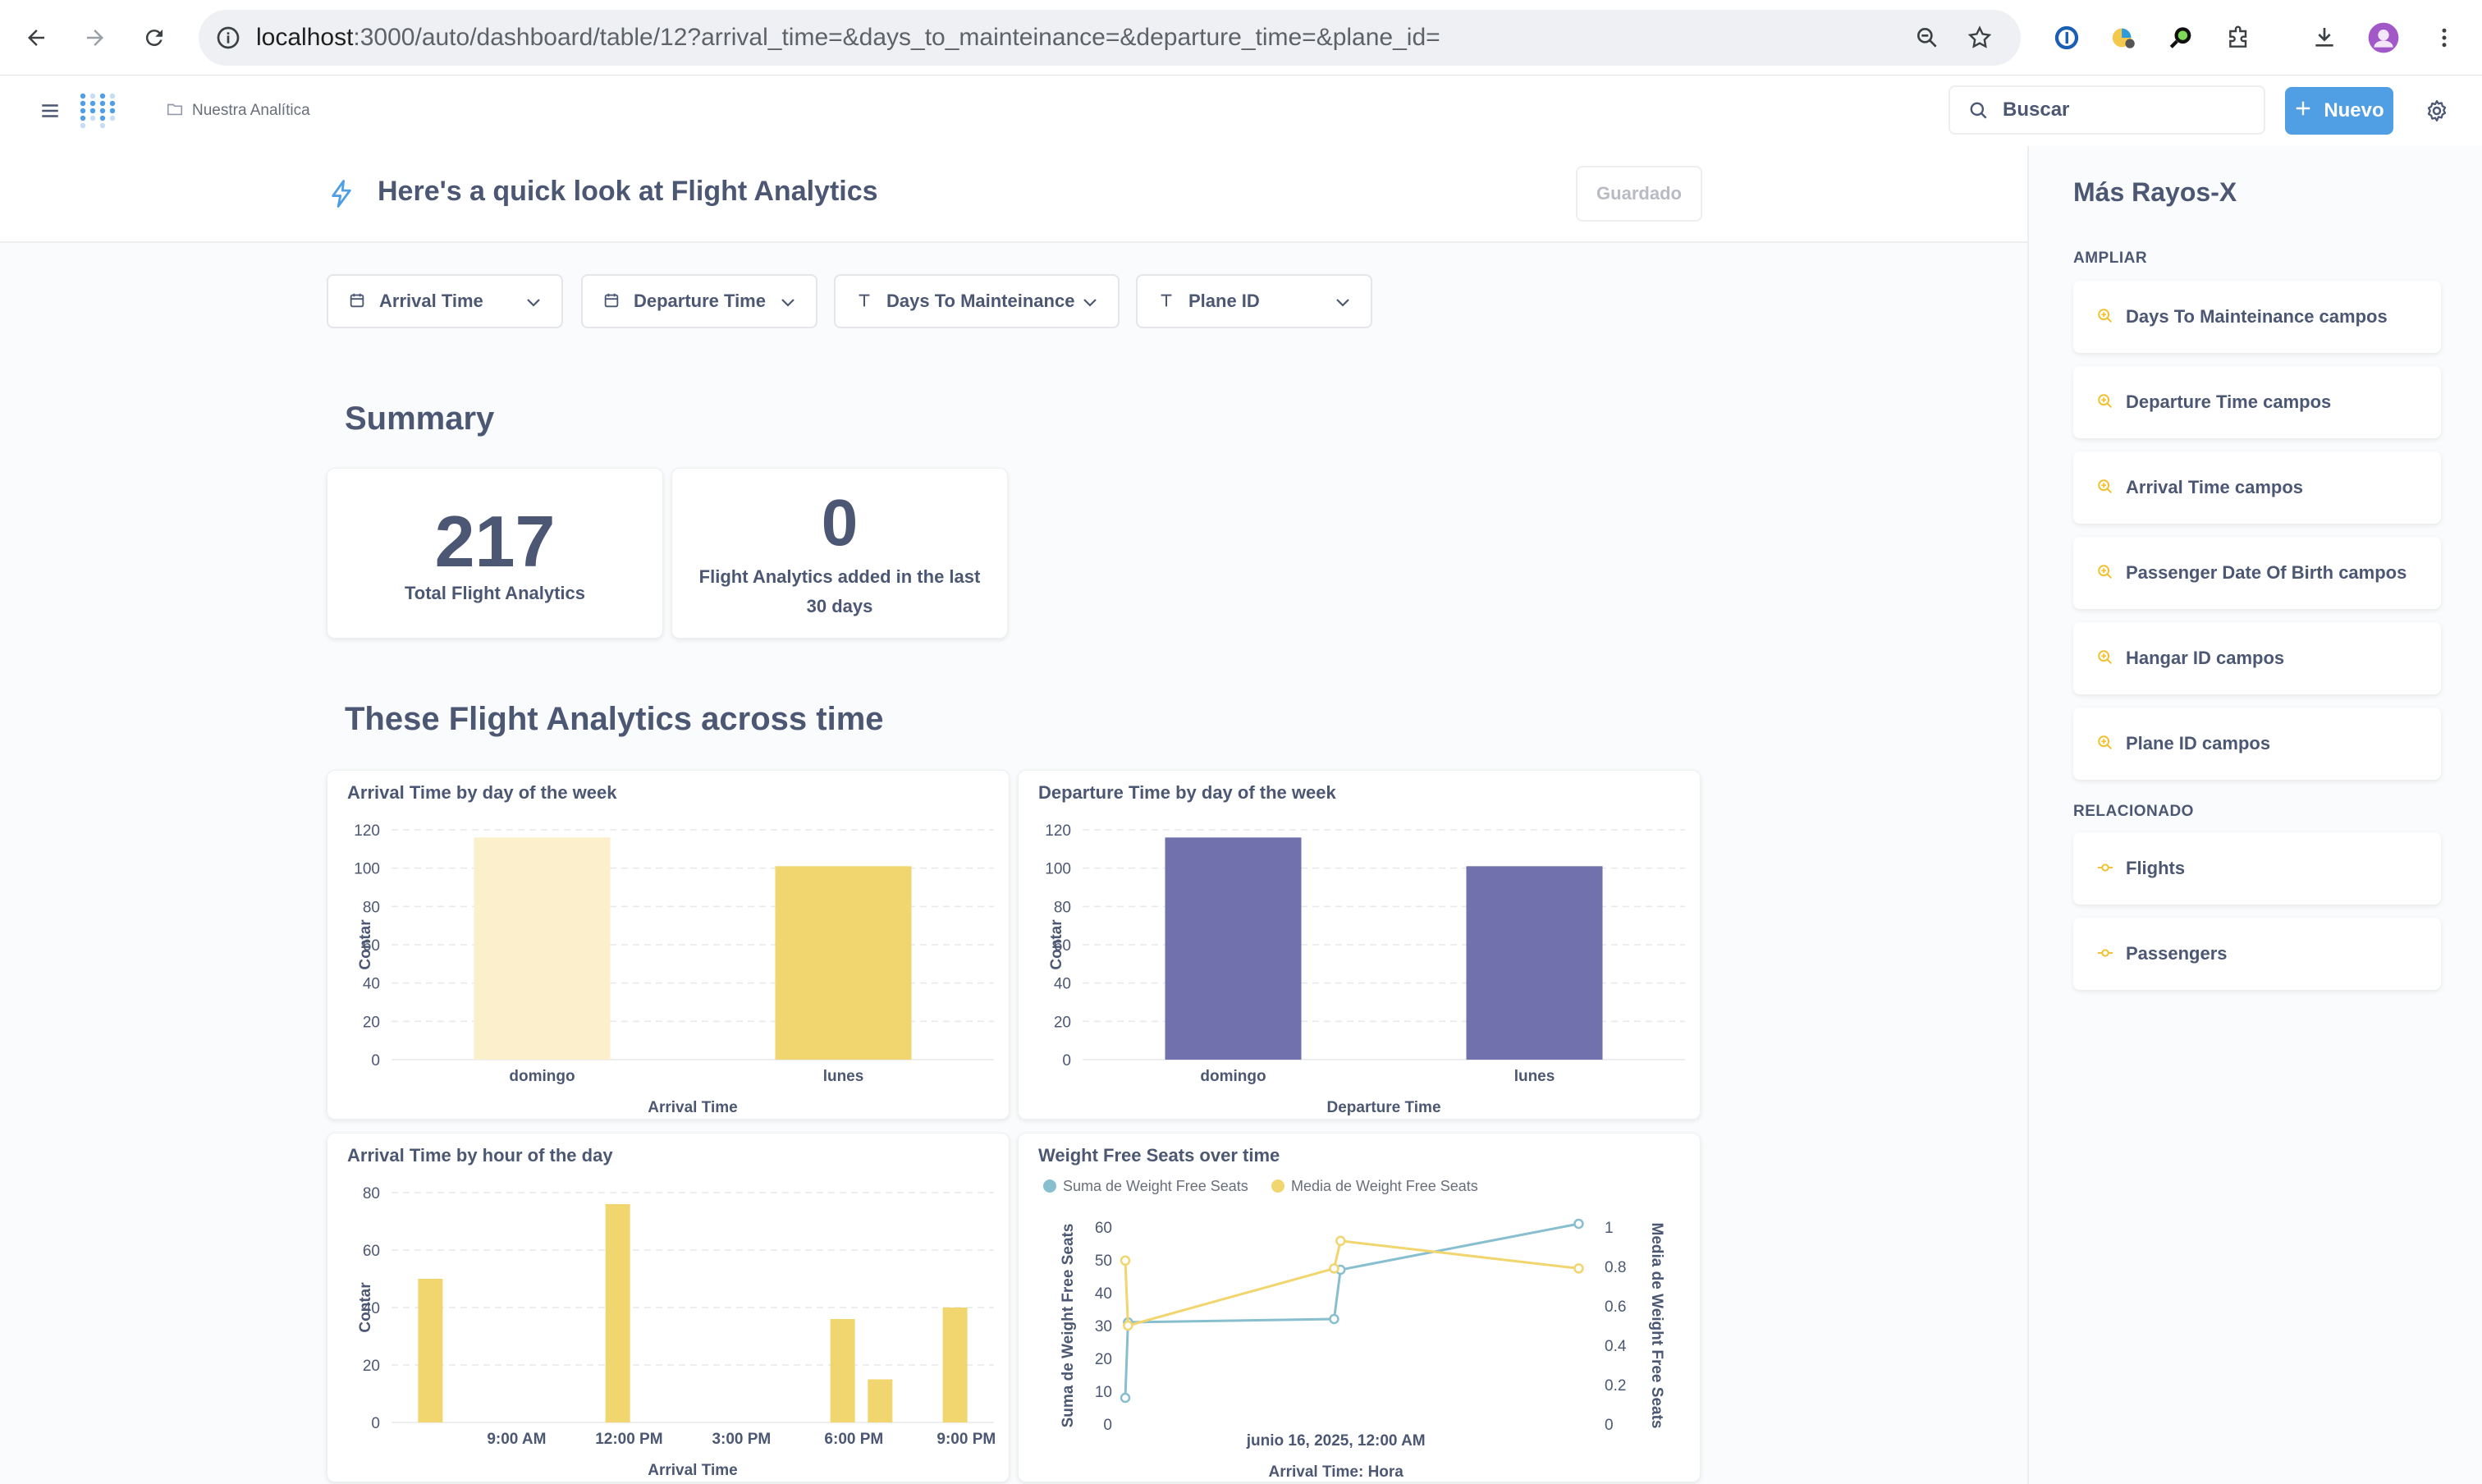  I want to click on y-tick-label: 100, so click(367, 869).